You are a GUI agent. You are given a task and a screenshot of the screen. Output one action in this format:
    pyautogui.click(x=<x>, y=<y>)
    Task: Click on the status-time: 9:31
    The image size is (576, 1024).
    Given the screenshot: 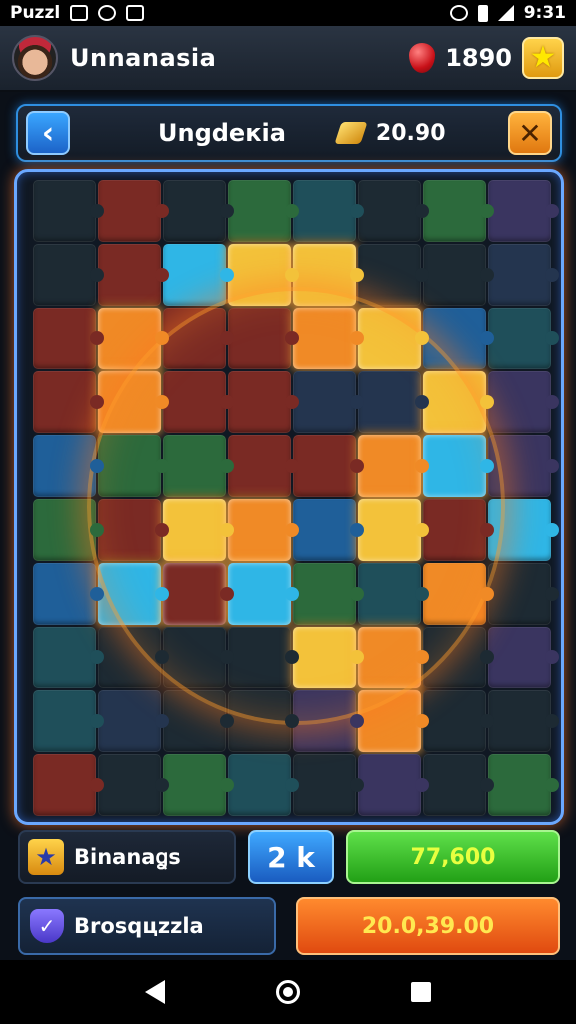 What is the action you would take?
    pyautogui.click(x=544, y=13)
    